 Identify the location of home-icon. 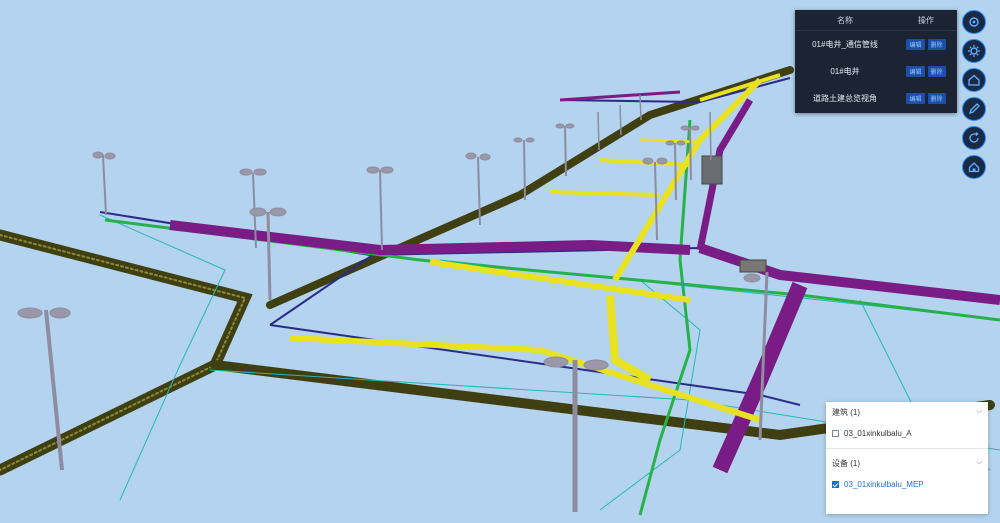
(974, 80).